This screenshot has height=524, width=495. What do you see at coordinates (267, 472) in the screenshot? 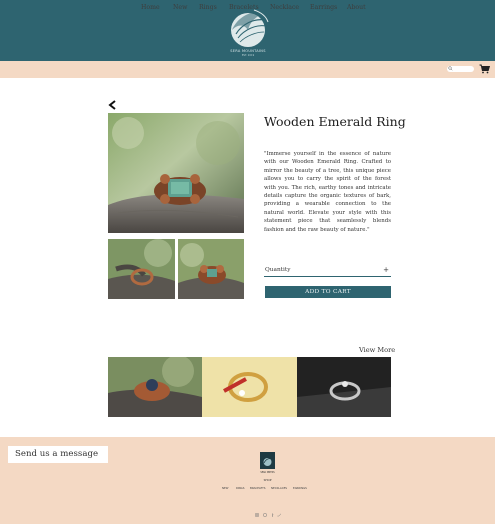
I see `footer-logo-text: SERA MNTNS` at bounding box center [267, 472].